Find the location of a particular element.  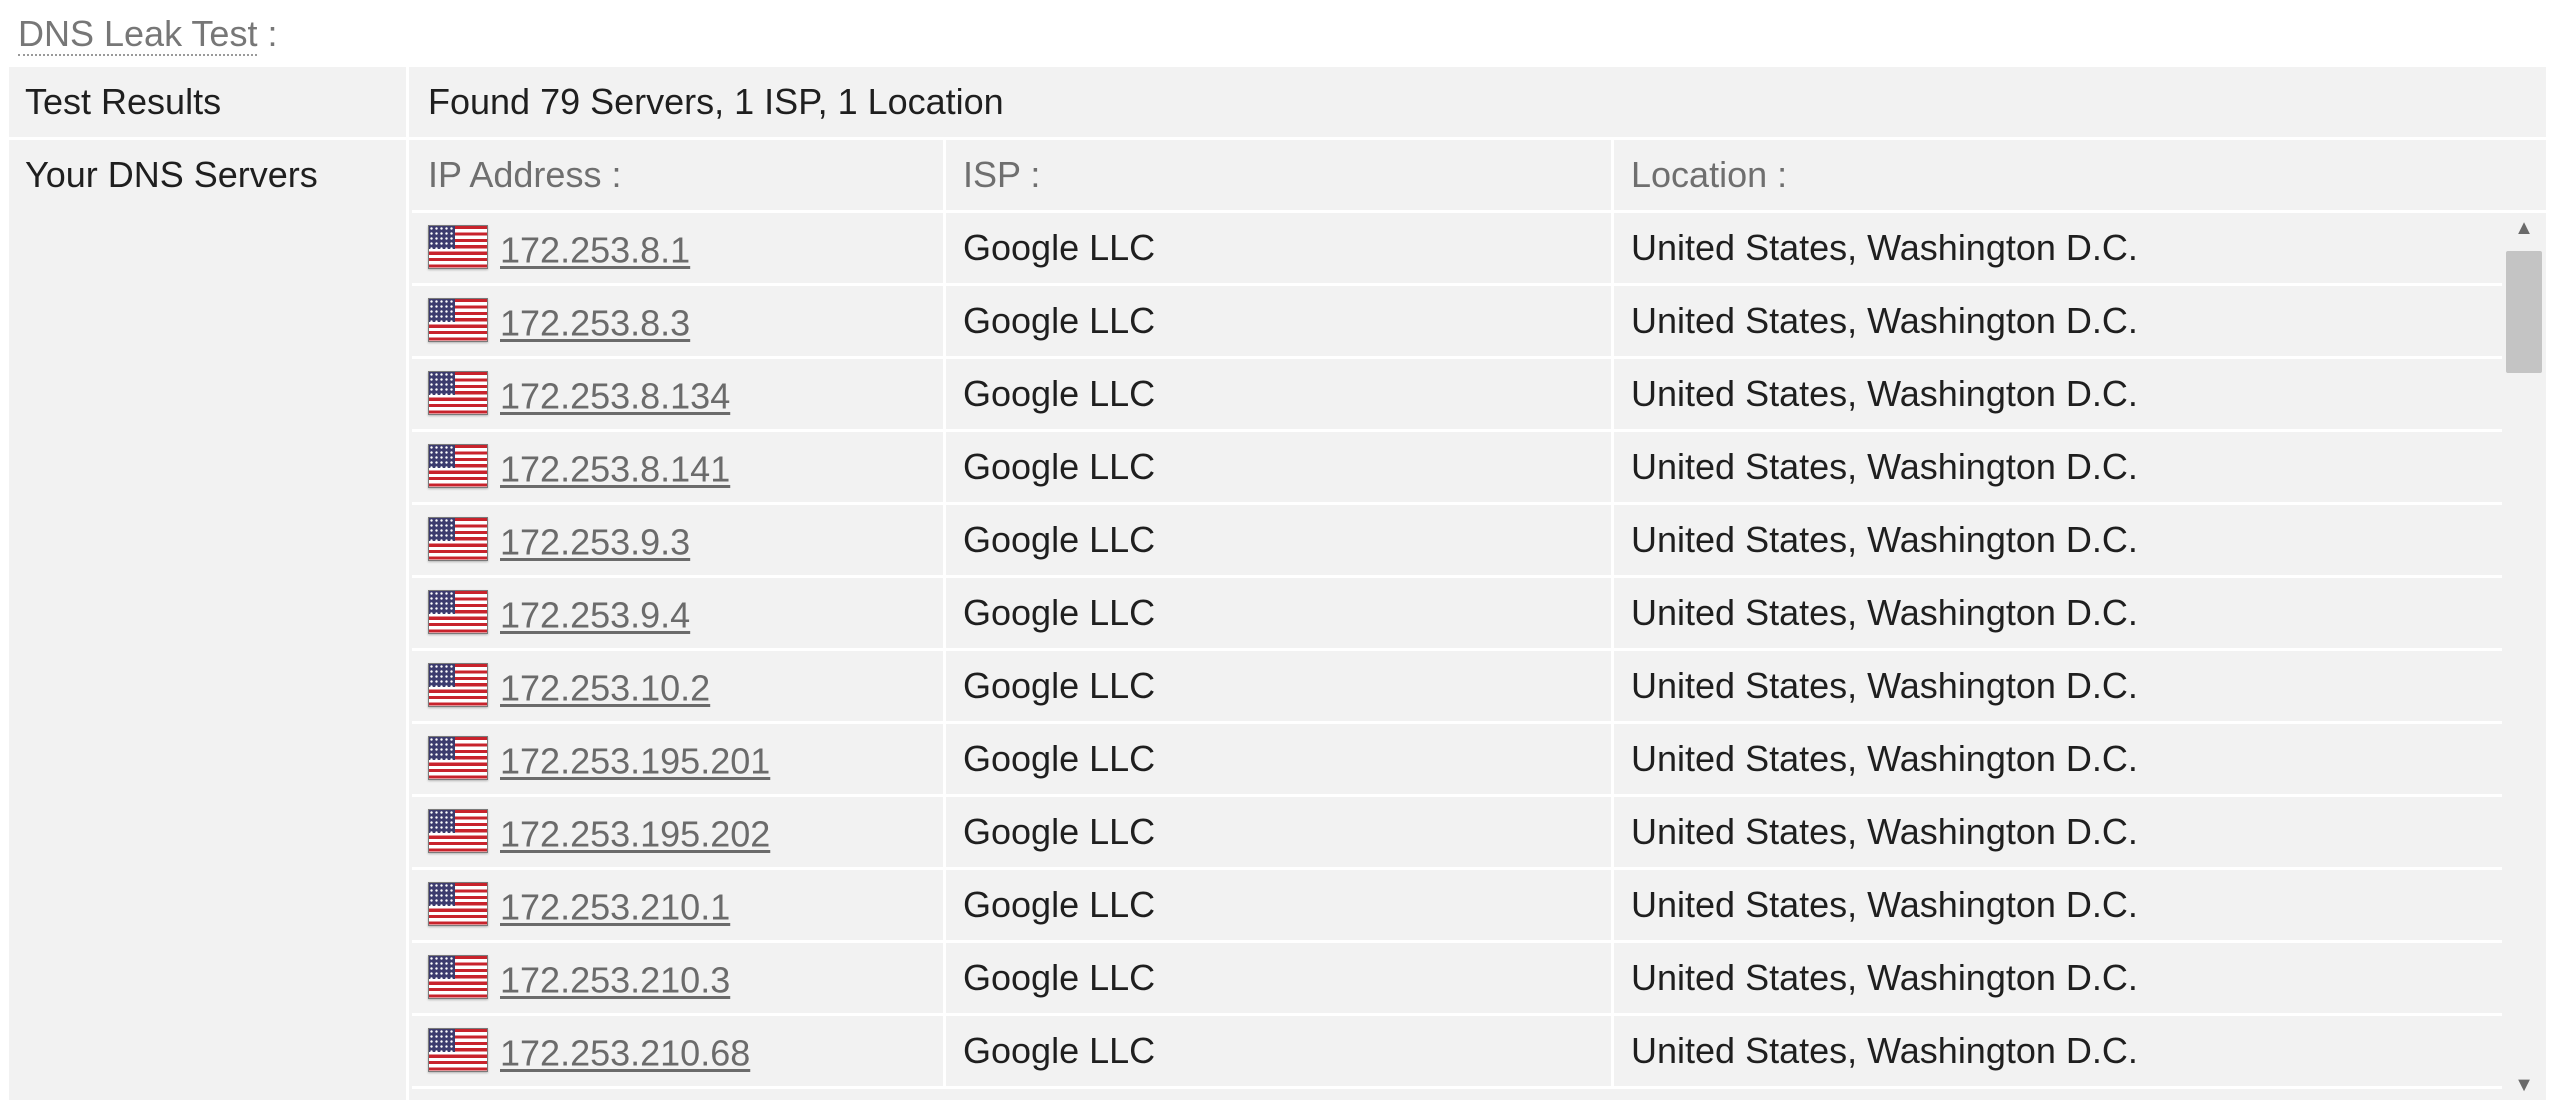

ip-address-link: 172.253.210.68 is located at coordinates (625, 1052).